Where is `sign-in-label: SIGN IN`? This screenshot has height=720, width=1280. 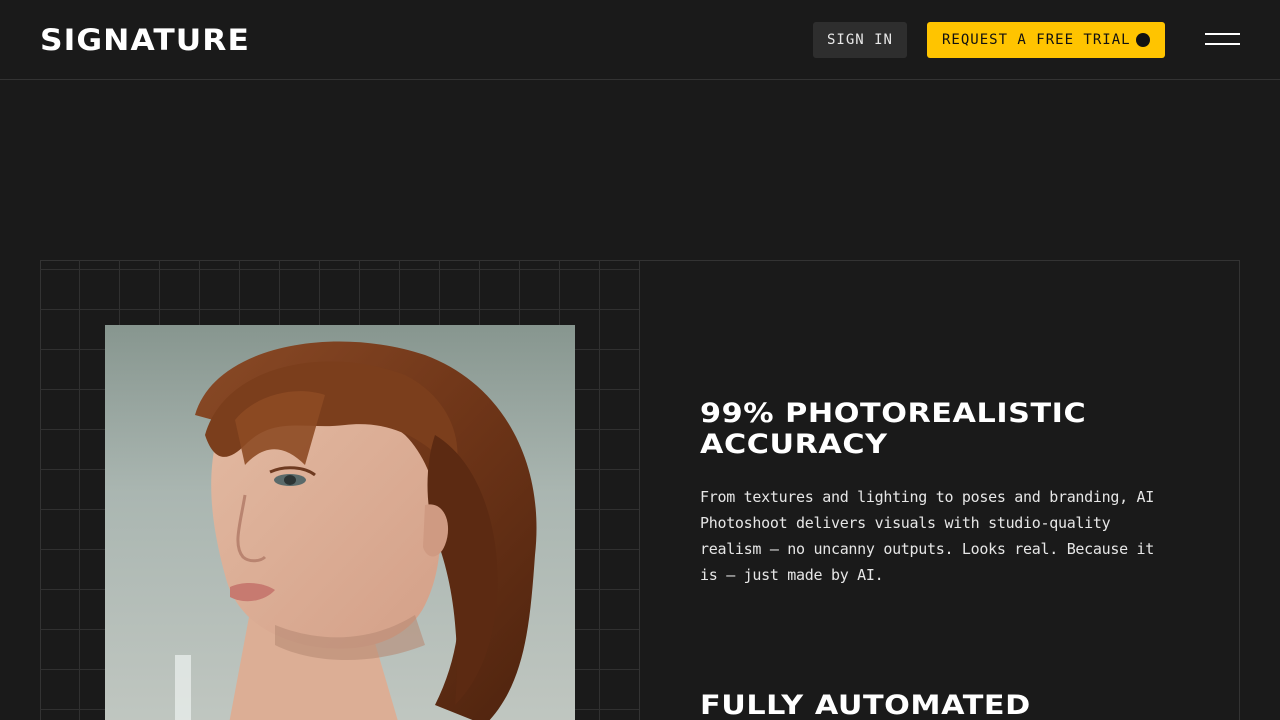
sign-in-label: SIGN IN is located at coordinates (859, 40).